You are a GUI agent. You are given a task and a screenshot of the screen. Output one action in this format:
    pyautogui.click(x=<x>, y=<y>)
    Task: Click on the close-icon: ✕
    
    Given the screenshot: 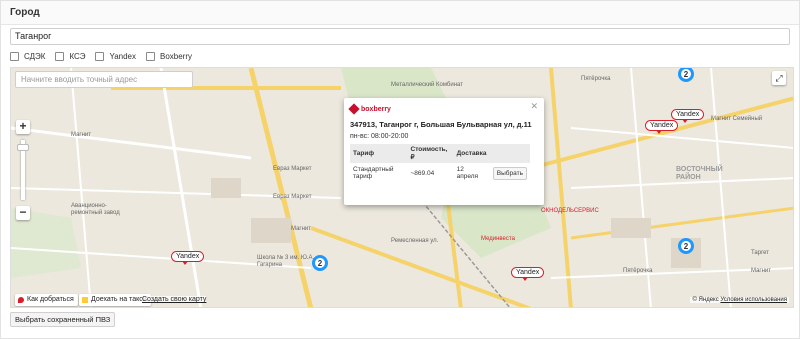 What is the action you would take?
    pyautogui.click(x=534, y=106)
    